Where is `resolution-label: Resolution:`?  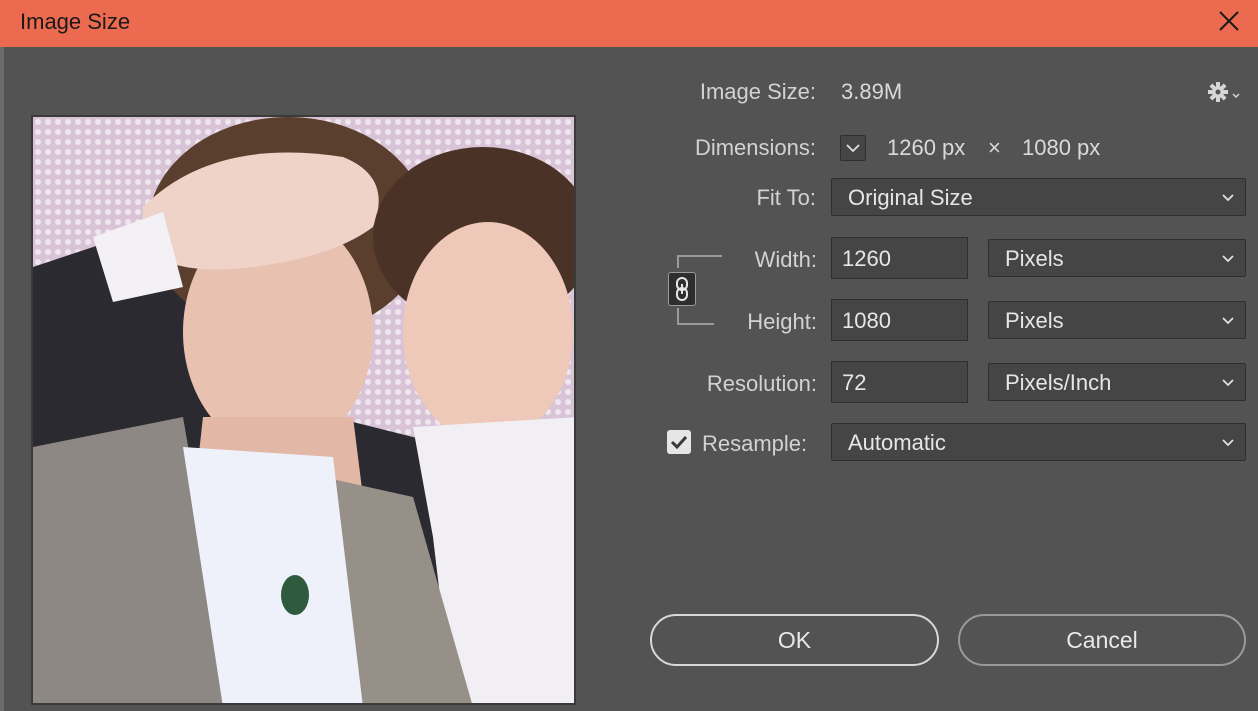 resolution-label: Resolution: is located at coordinates (761, 383).